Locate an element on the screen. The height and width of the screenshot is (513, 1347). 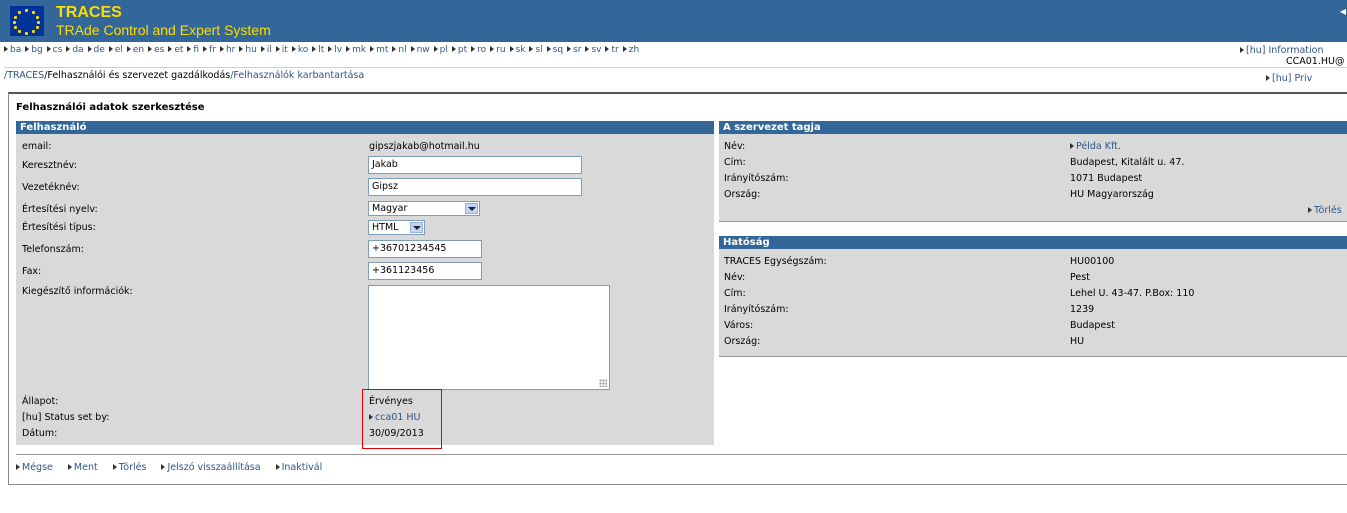
notification-language-label: Értesítési nyelv: is located at coordinates (60, 209).